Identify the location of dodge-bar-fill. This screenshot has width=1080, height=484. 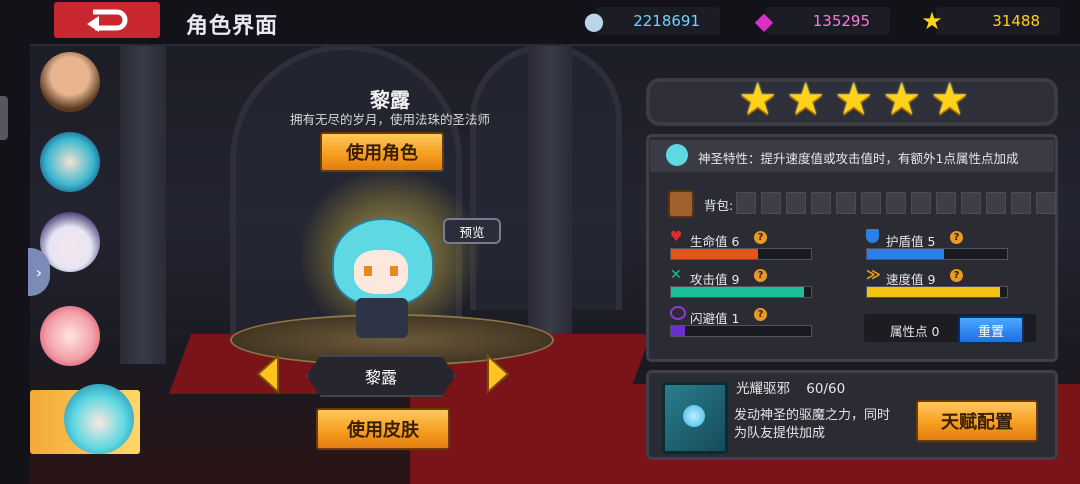
(678, 331).